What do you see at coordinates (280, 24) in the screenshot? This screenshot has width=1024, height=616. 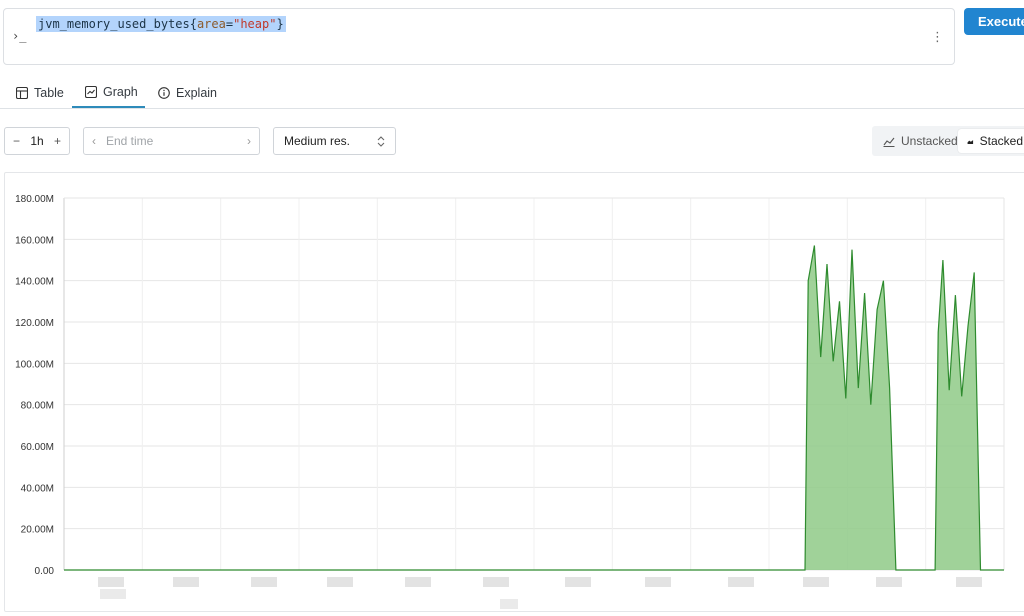 I see `query-close-brace: }` at bounding box center [280, 24].